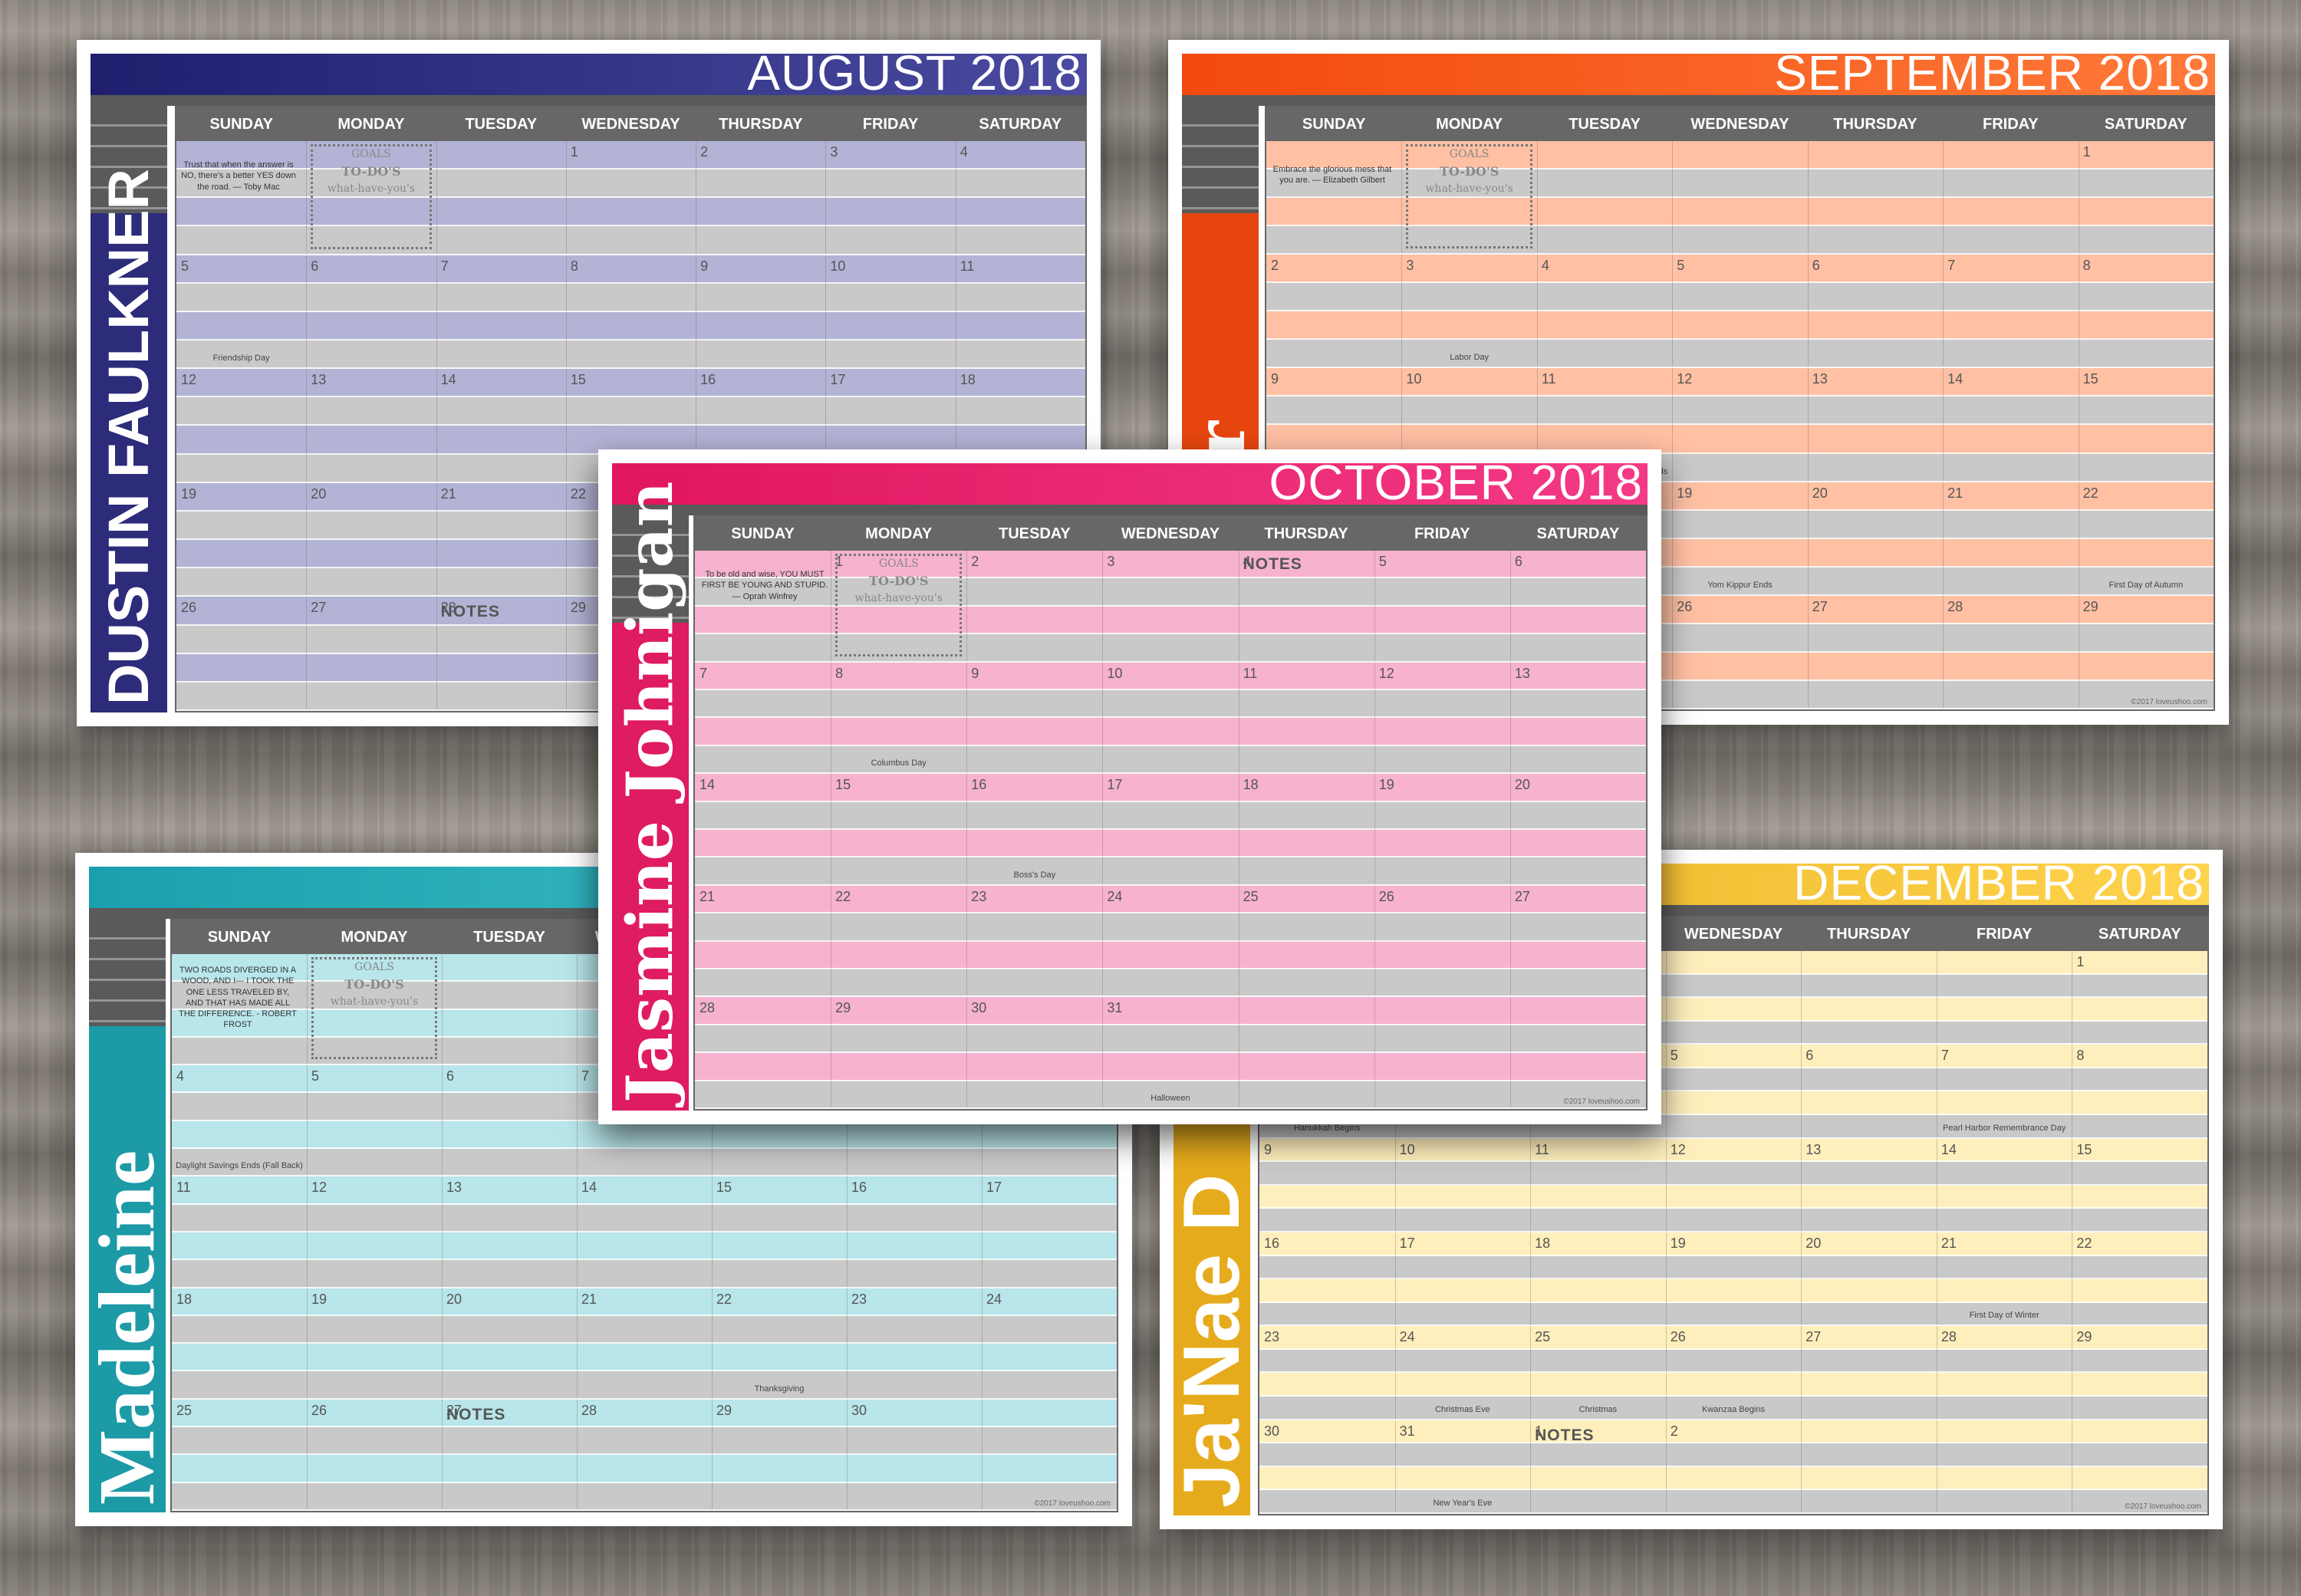  What do you see at coordinates (1035, 829) in the screenshot?
I see `day-cell: 16` at bounding box center [1035, 829].